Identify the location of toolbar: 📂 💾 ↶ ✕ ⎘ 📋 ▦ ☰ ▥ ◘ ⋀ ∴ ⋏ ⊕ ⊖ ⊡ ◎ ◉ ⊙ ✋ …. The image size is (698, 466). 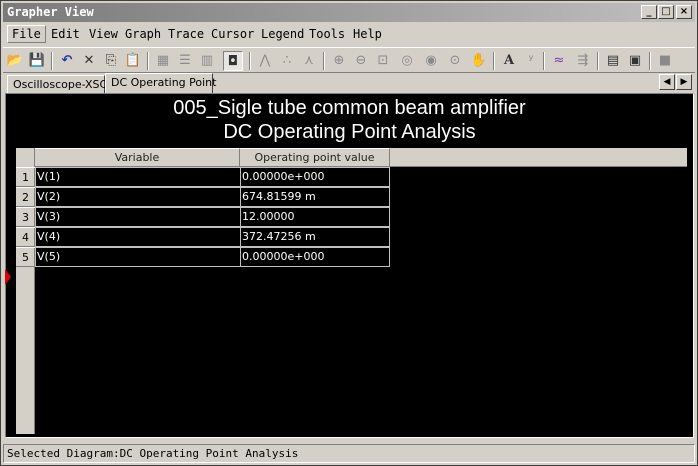
(349, 60).